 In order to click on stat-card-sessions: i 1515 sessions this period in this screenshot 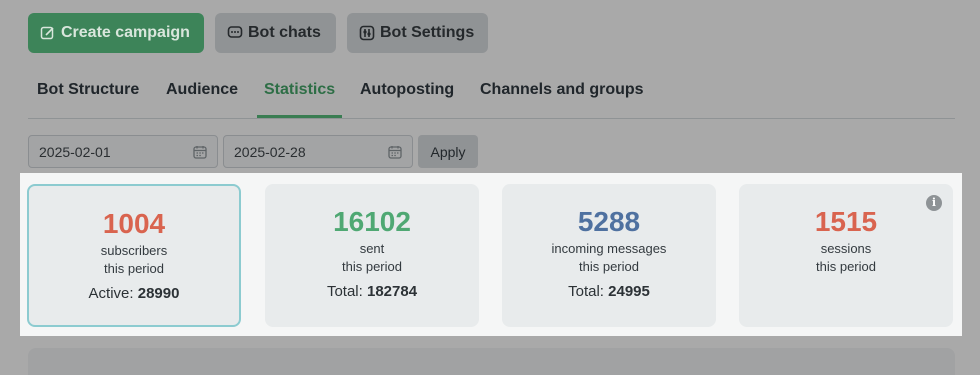, I will do `click(846, 255)`.